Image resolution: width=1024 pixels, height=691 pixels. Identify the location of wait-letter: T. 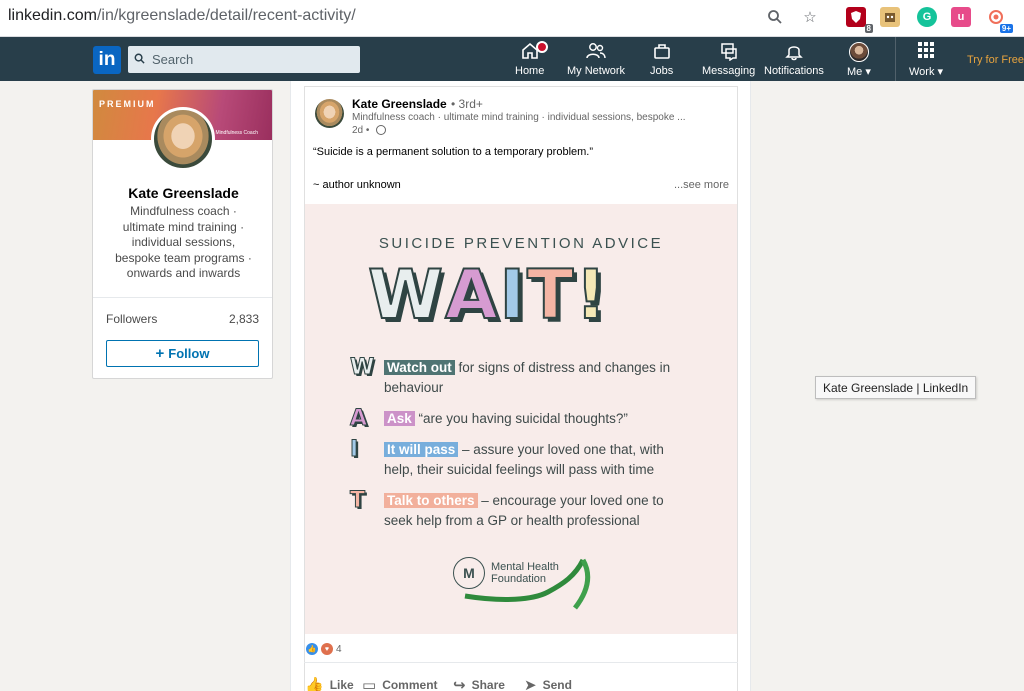
(550, 295).